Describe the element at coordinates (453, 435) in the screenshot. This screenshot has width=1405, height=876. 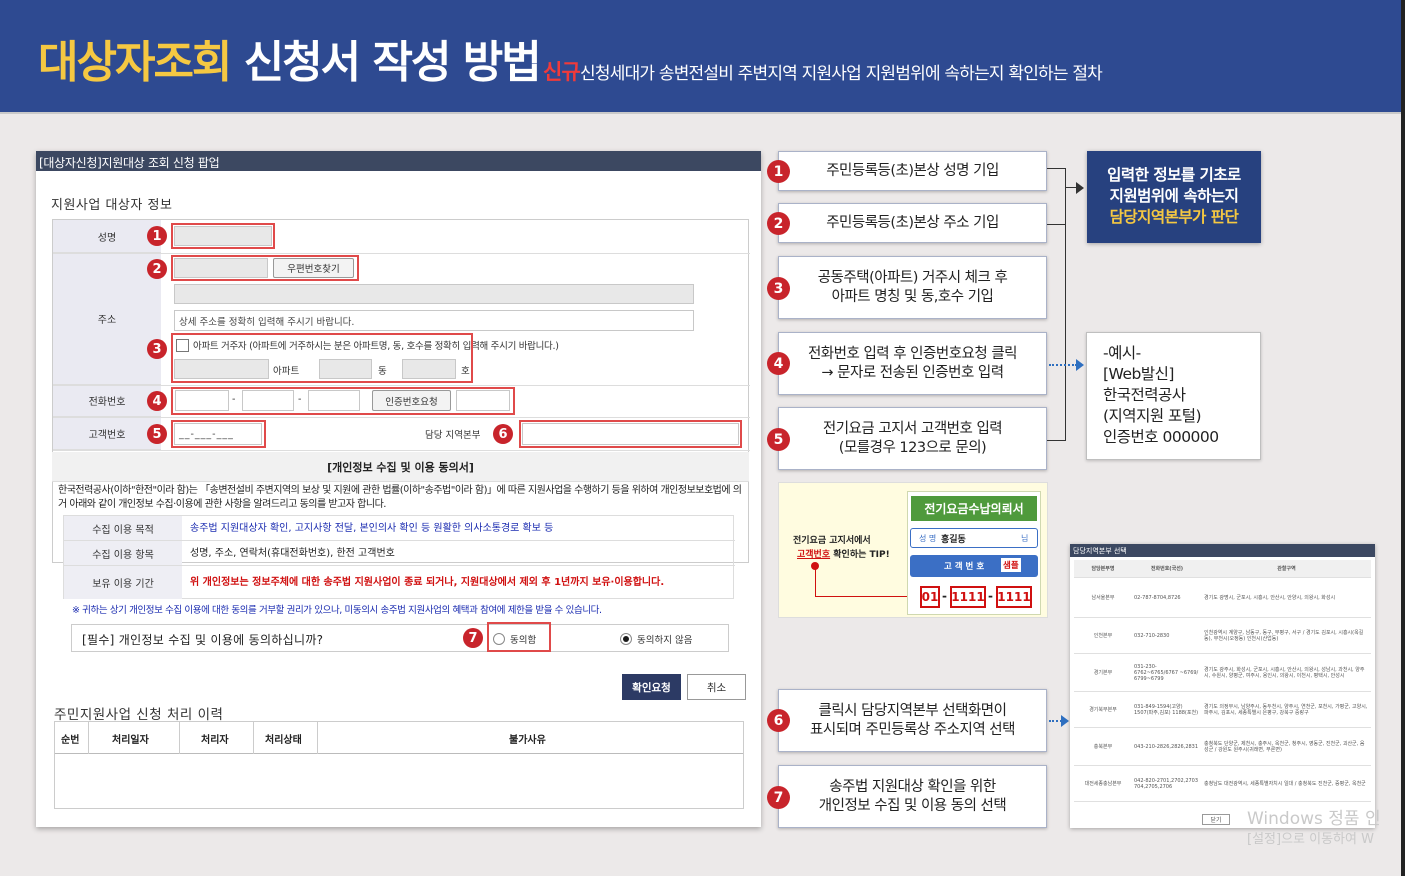
I see `region-label: 담당 지역본부` at that location.